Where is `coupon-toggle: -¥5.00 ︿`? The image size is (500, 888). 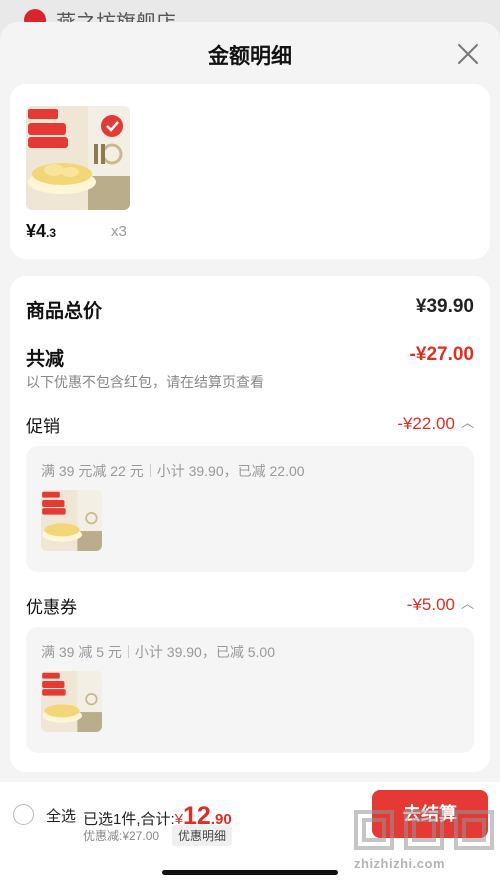
coupon-toggle: -¥5.00 ︿ is located at coordinates (440, 604).